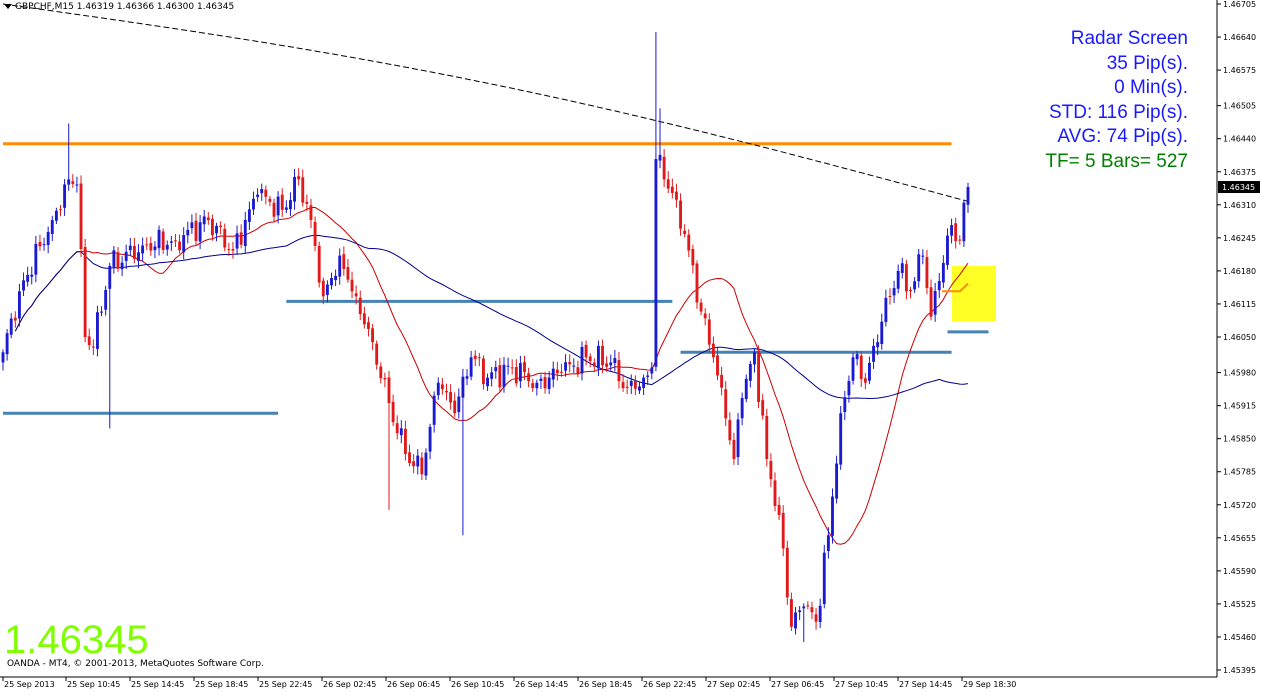 The image size is (1261, 695). I want to click on radar-line: Radar Screen, so click(1129, 38).